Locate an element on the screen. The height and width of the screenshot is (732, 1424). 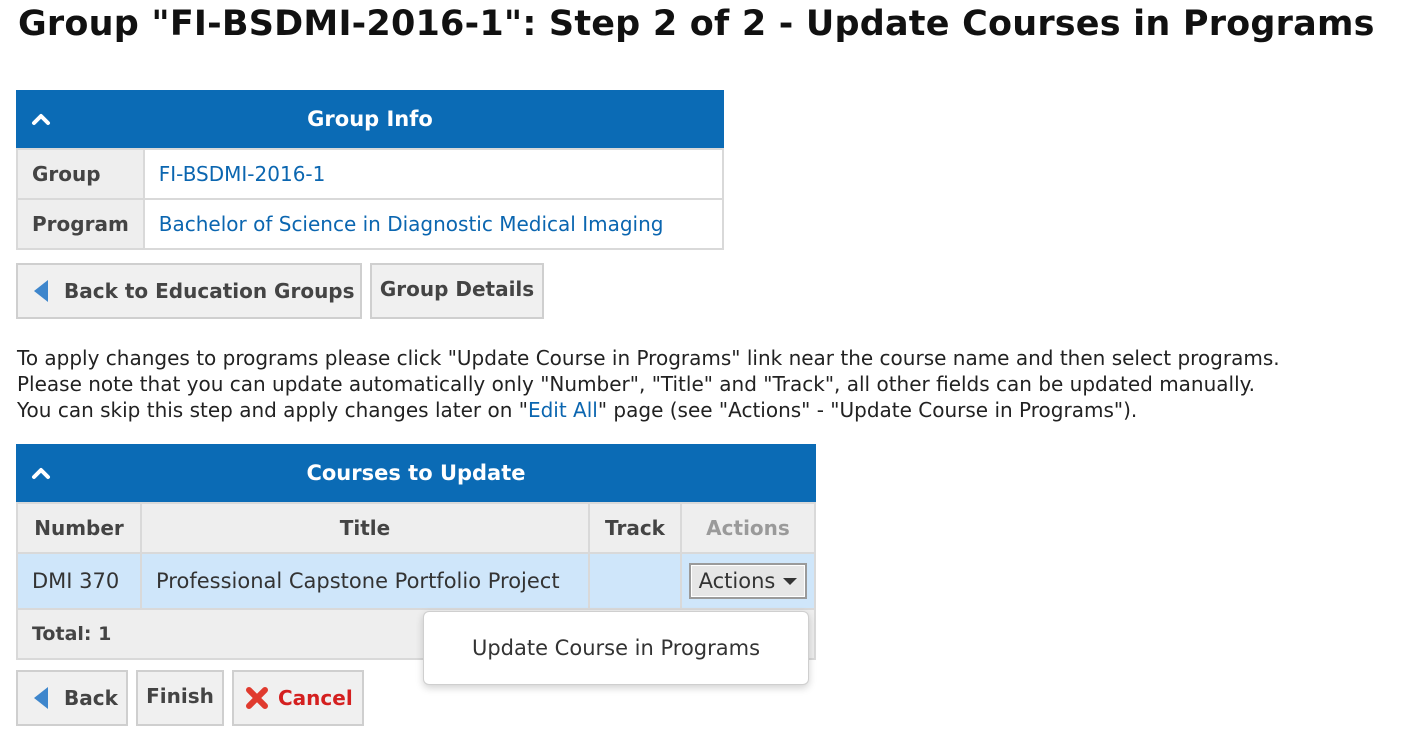
group-label: Group is located at coordinates (80, 174).